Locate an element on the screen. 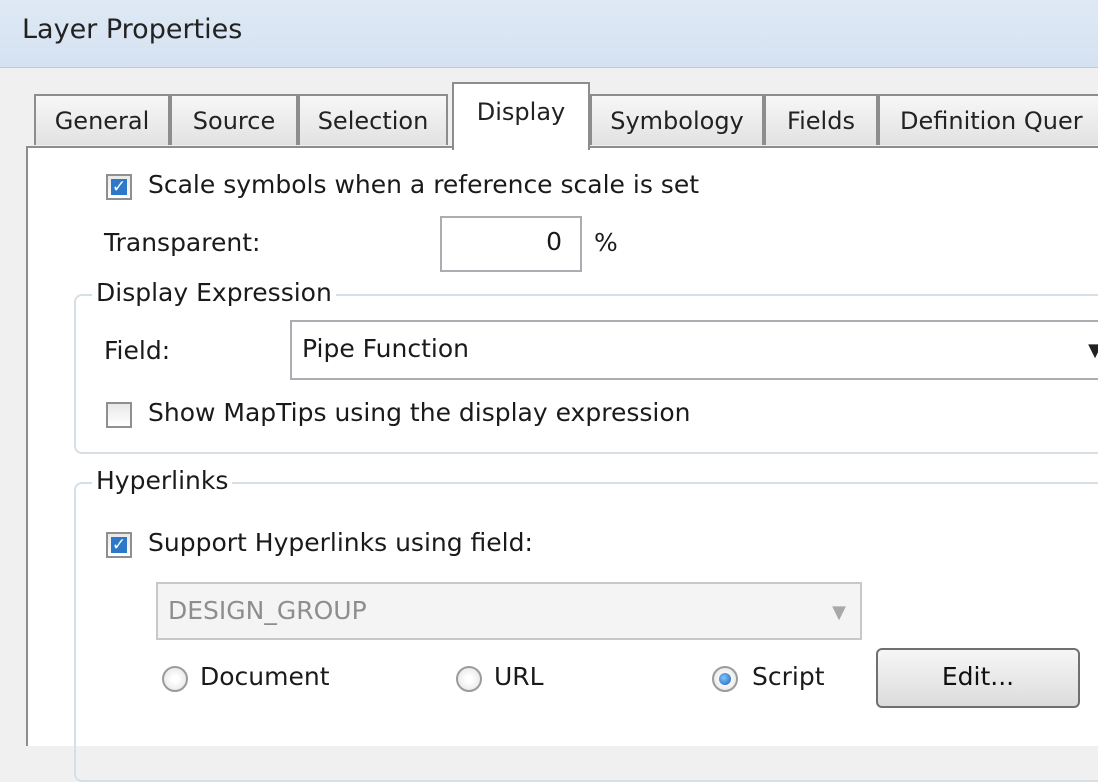  scale-symbols-checkbox: ✓ is located at coordinates (119, 187).